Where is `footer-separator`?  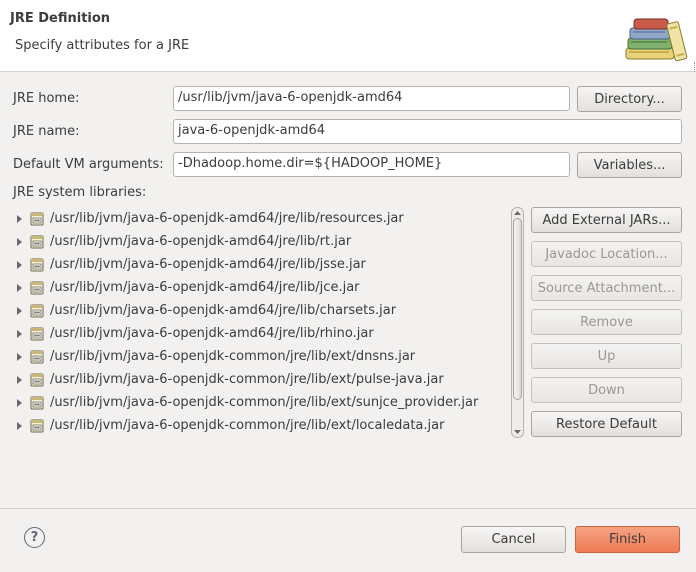 footer-separator is located at coordinates (348, 508).